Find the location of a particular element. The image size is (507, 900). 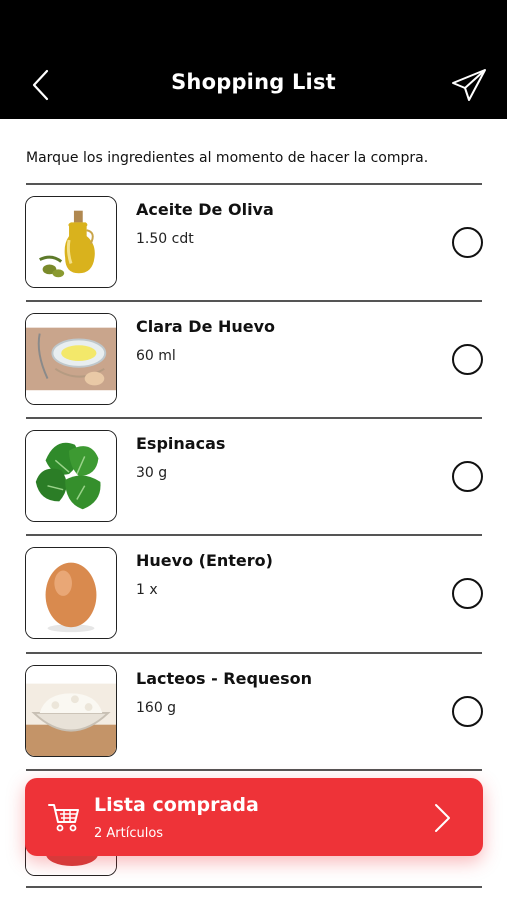

spinach-image is located at coordinates (71, 476).